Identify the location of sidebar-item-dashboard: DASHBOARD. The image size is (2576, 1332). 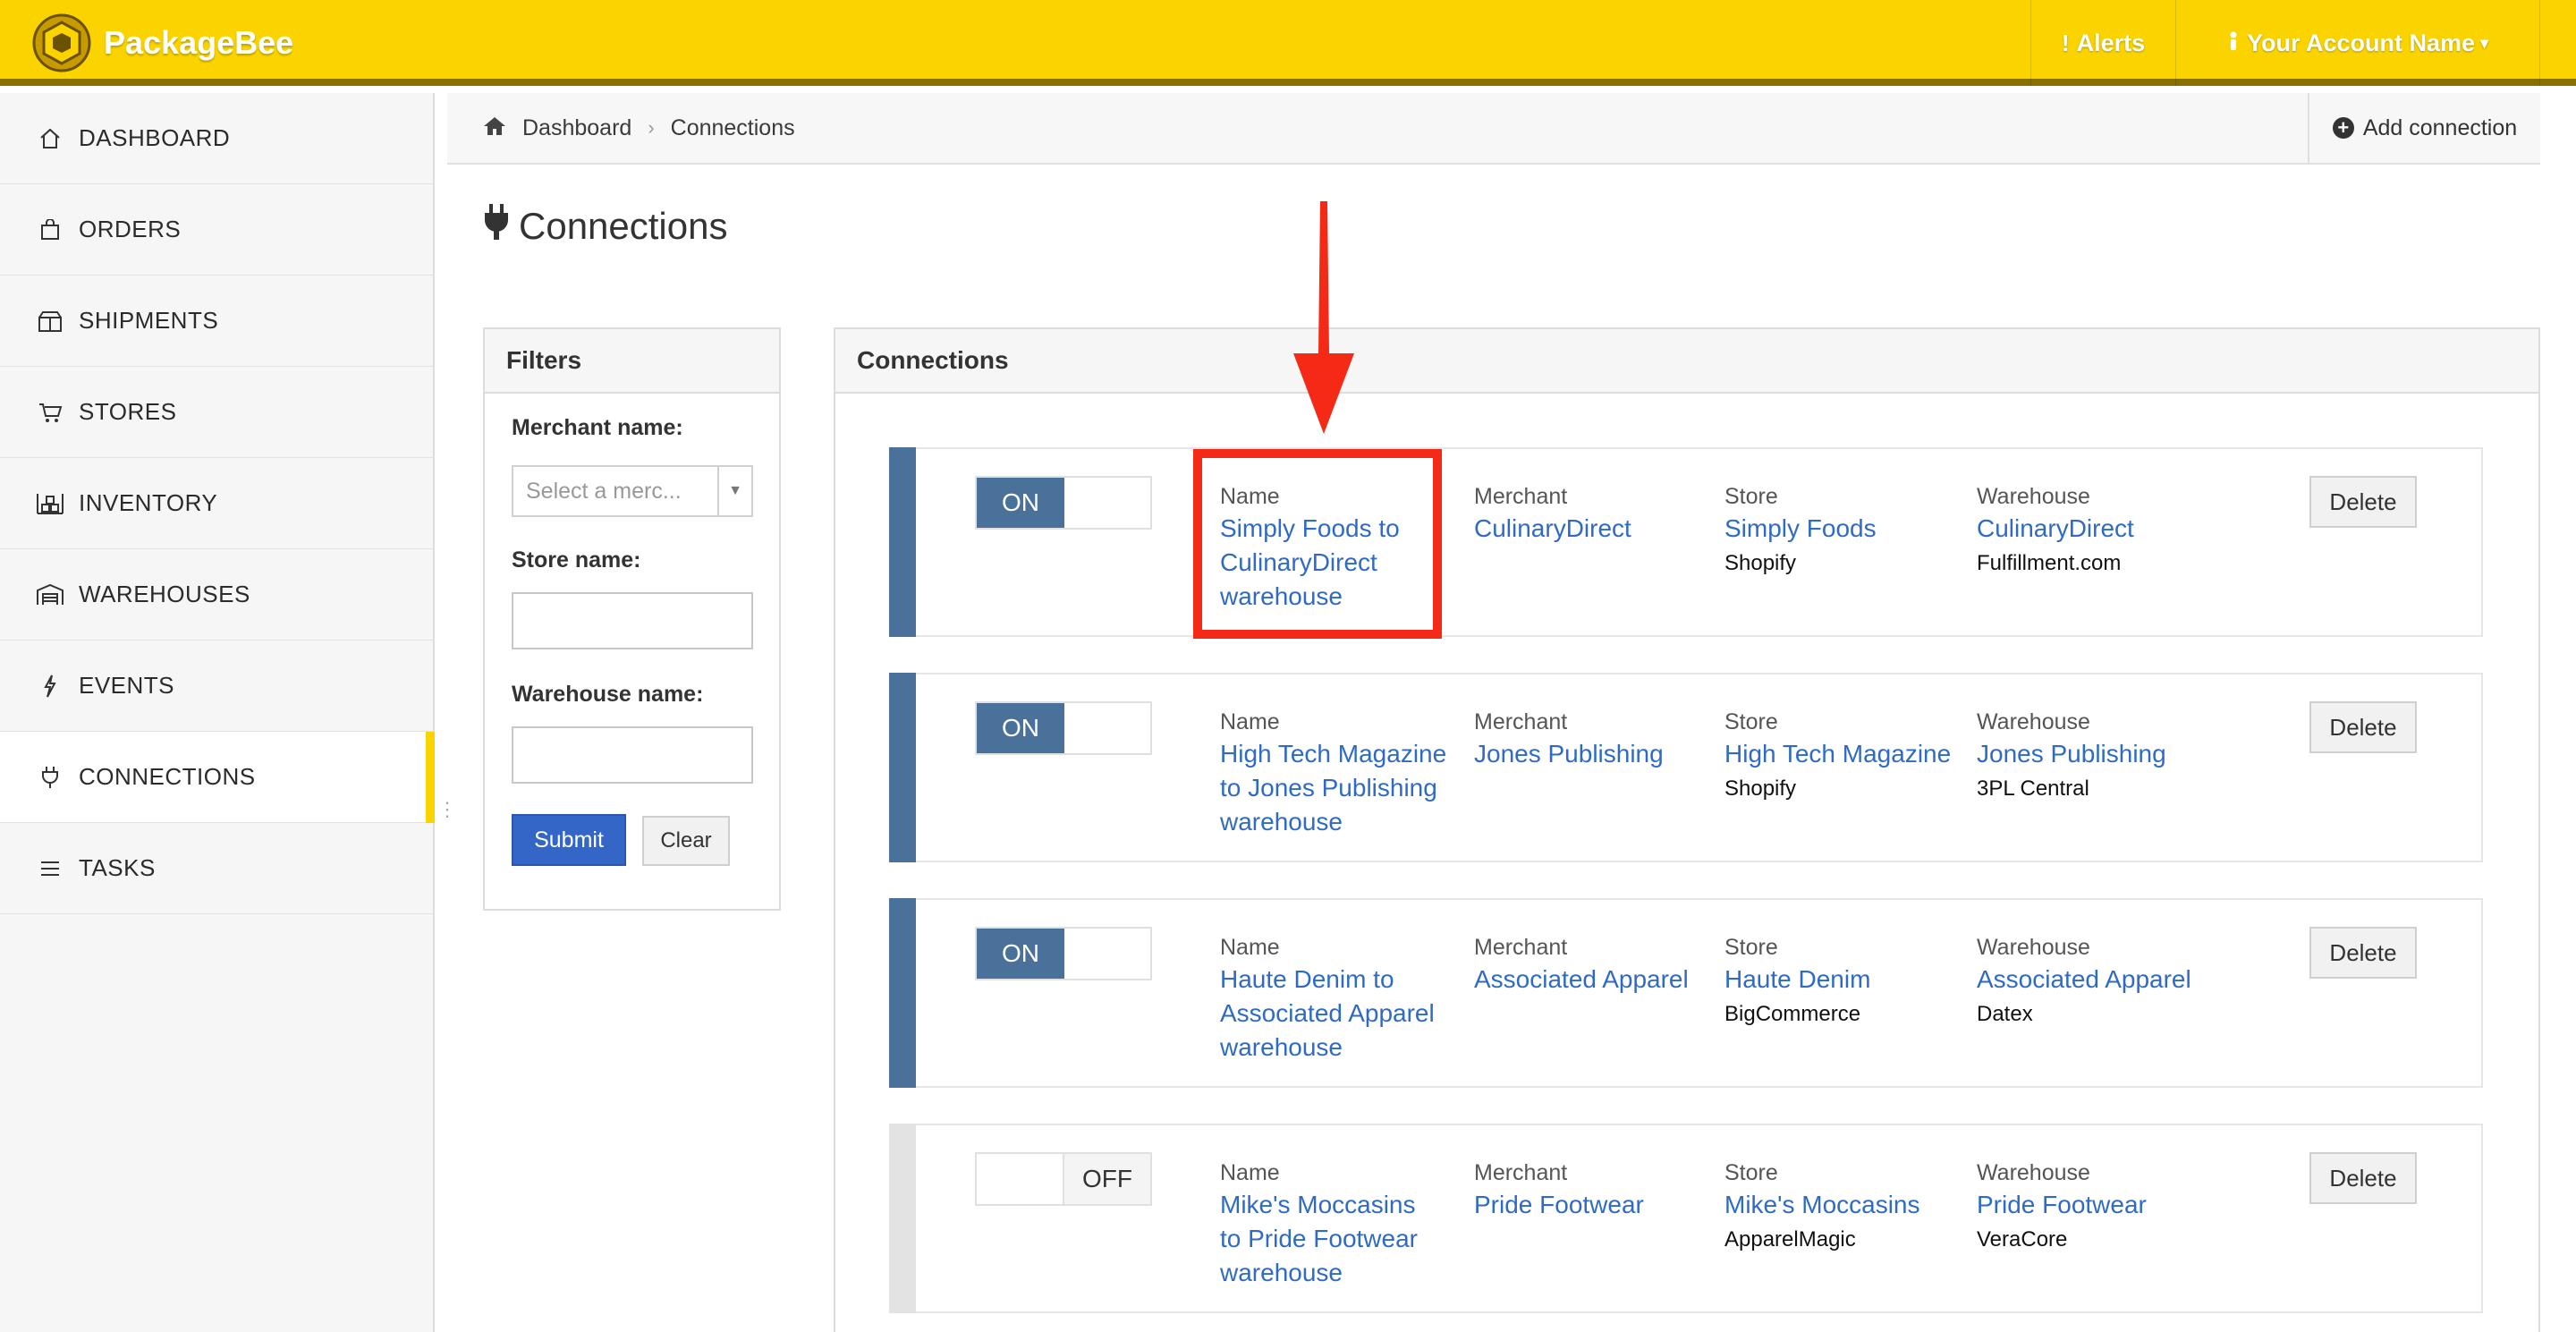
(217, 138).